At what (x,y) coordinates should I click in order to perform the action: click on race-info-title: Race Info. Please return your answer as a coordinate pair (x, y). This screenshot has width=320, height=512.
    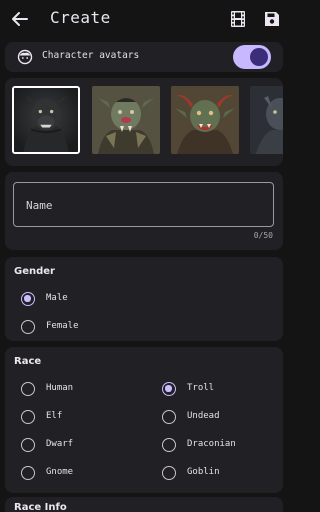
    Looking at the image, I should click on (40, 507).